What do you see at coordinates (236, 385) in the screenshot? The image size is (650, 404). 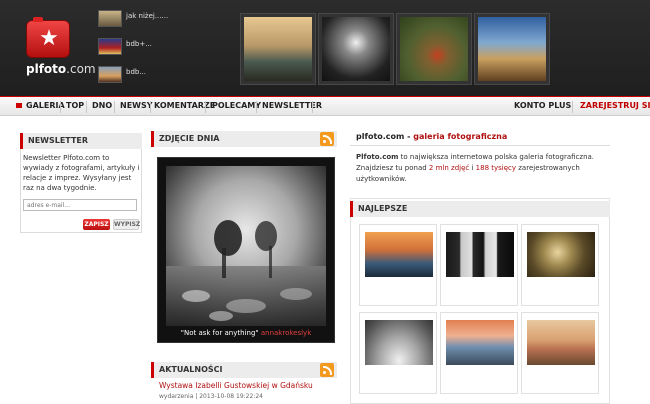 I see `news-headline: Wystawa Izabelli Gustowskiej w Gdańsku` at bounding box center [236, 385].